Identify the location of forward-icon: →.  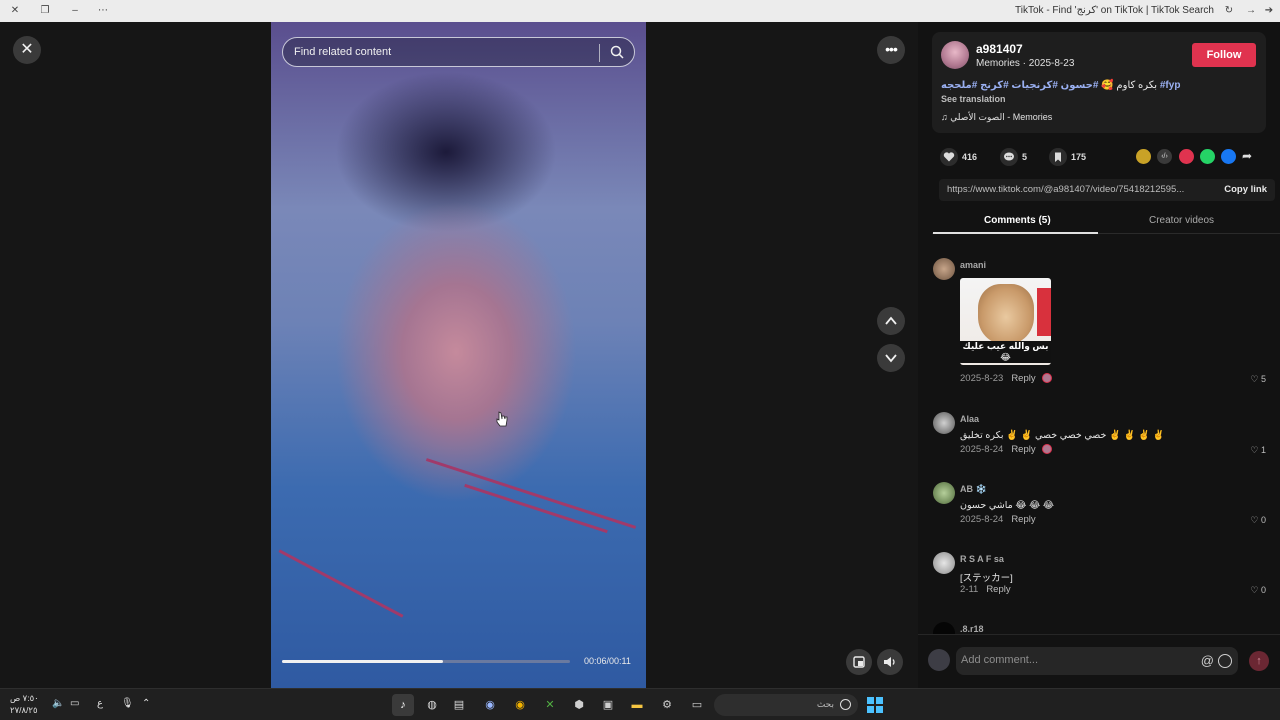
(1251, 11).